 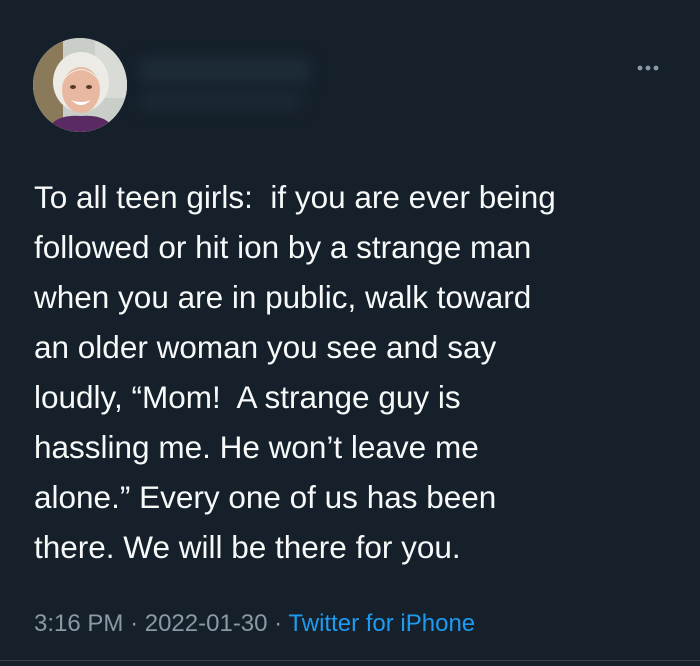 I want to click on avatar, so click(x=80, y=85).